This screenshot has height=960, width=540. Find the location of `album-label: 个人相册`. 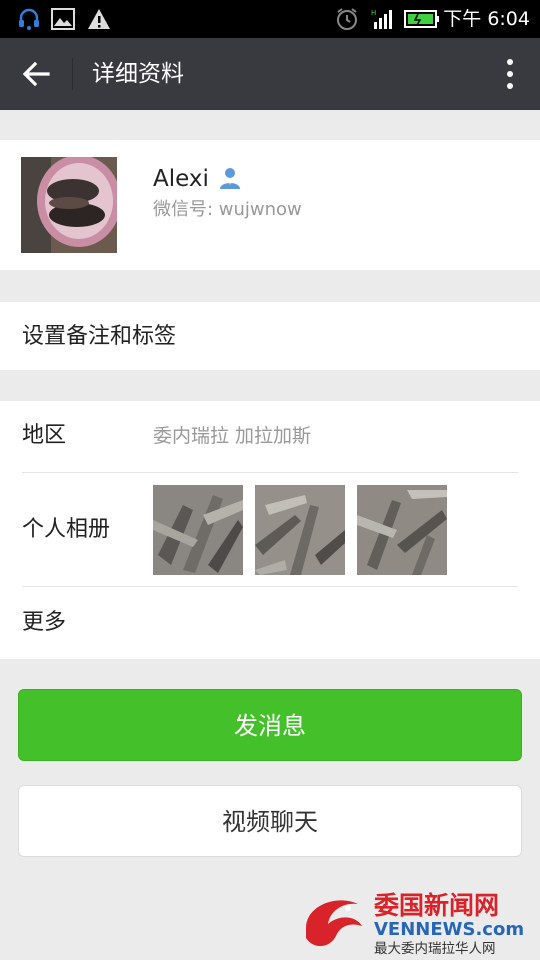

album-label: 个人相册 is located at coordinates (66, 529).